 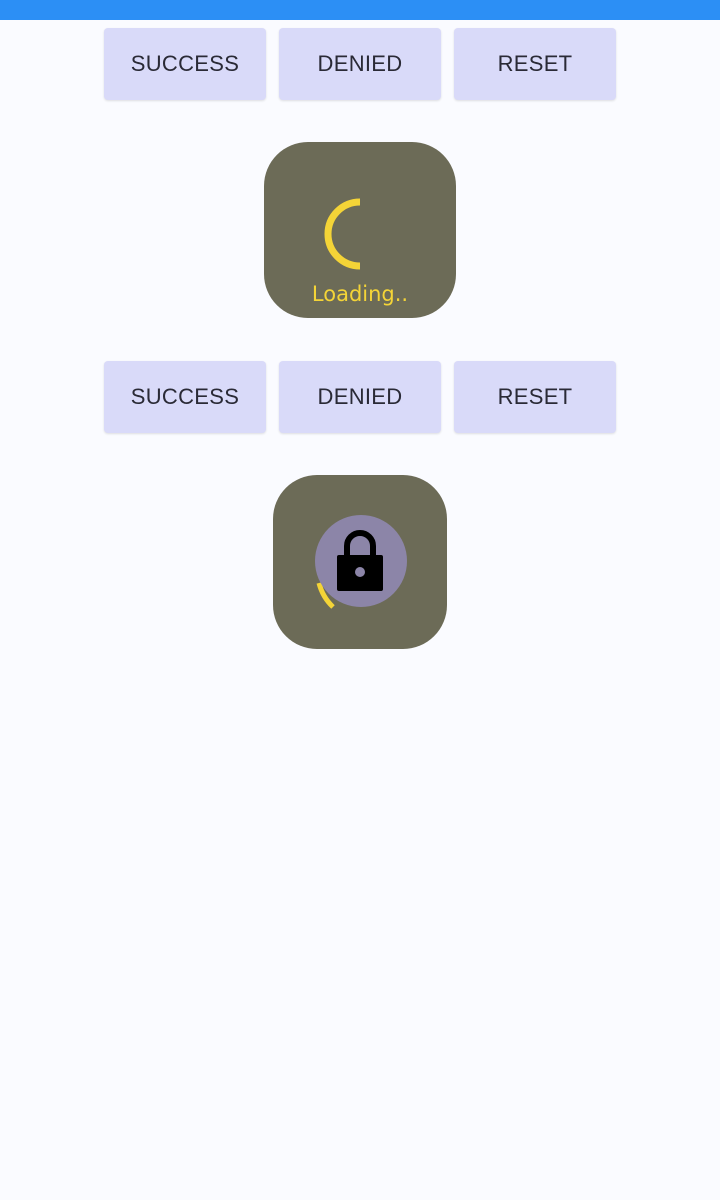 What do you see at coordinates (360, 10) in the screenshot?
I see `status-bar` at bounding box center [360, 10].